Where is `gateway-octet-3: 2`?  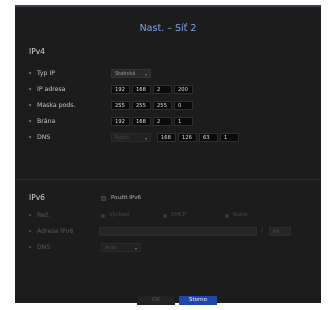 gateway-octet-3: 2 is located at coordinates (162, 121).